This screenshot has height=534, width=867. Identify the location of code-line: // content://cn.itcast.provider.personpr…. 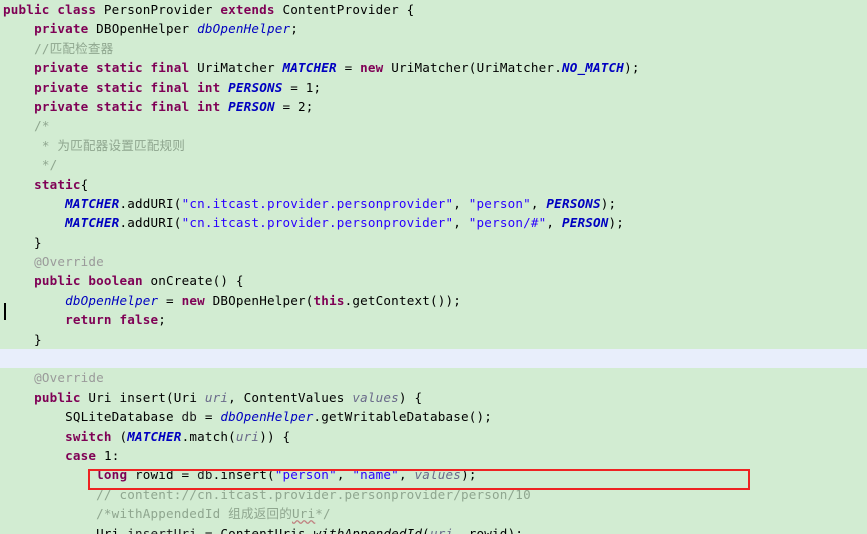
(433, 494).